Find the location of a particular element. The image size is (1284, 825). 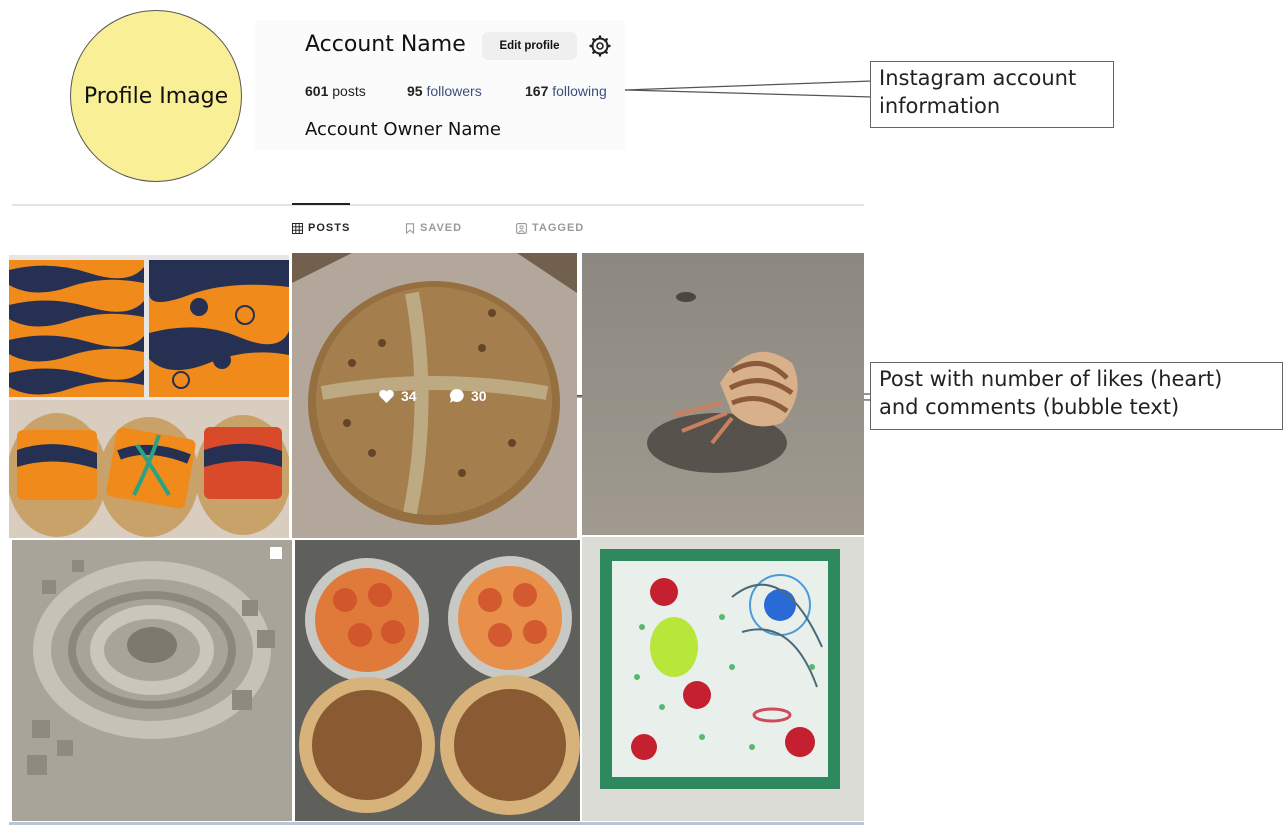

callout-account-info: Instagram account information is located at coordinates (992, 94).